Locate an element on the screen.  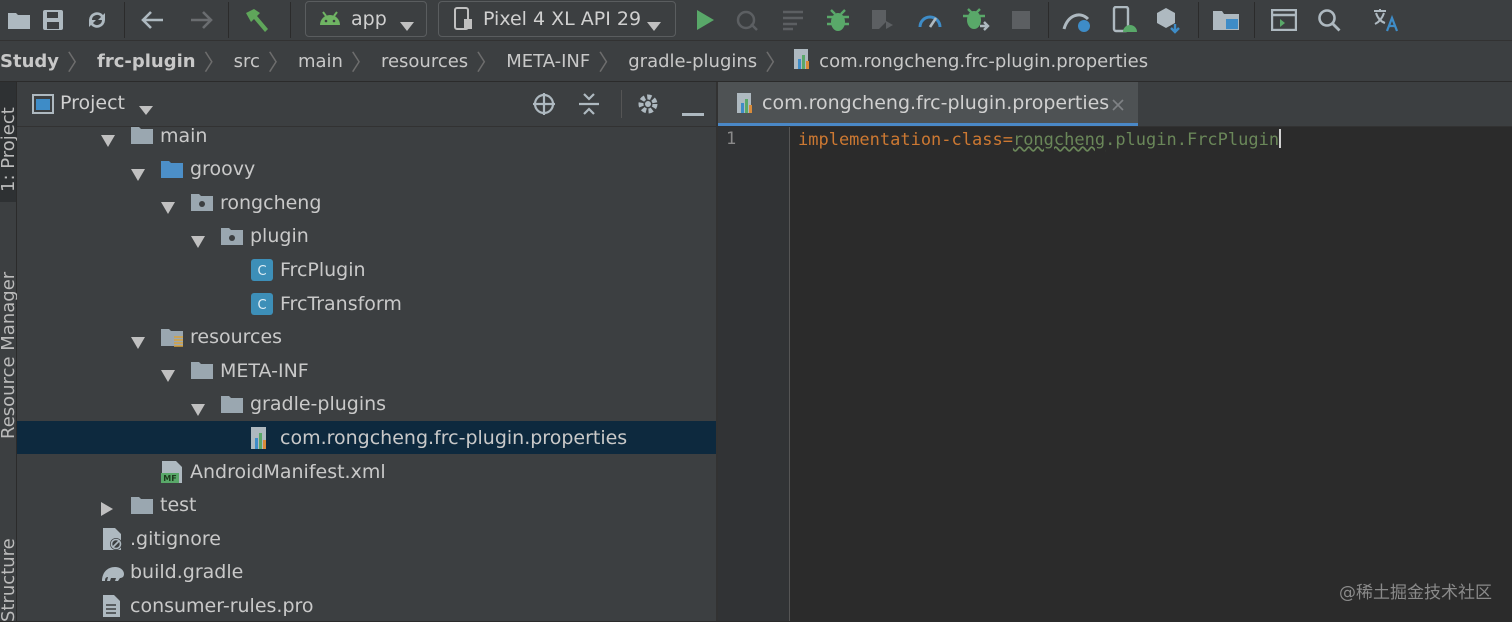
line-number-gutter: 1 is located at coordinates (754, 374).